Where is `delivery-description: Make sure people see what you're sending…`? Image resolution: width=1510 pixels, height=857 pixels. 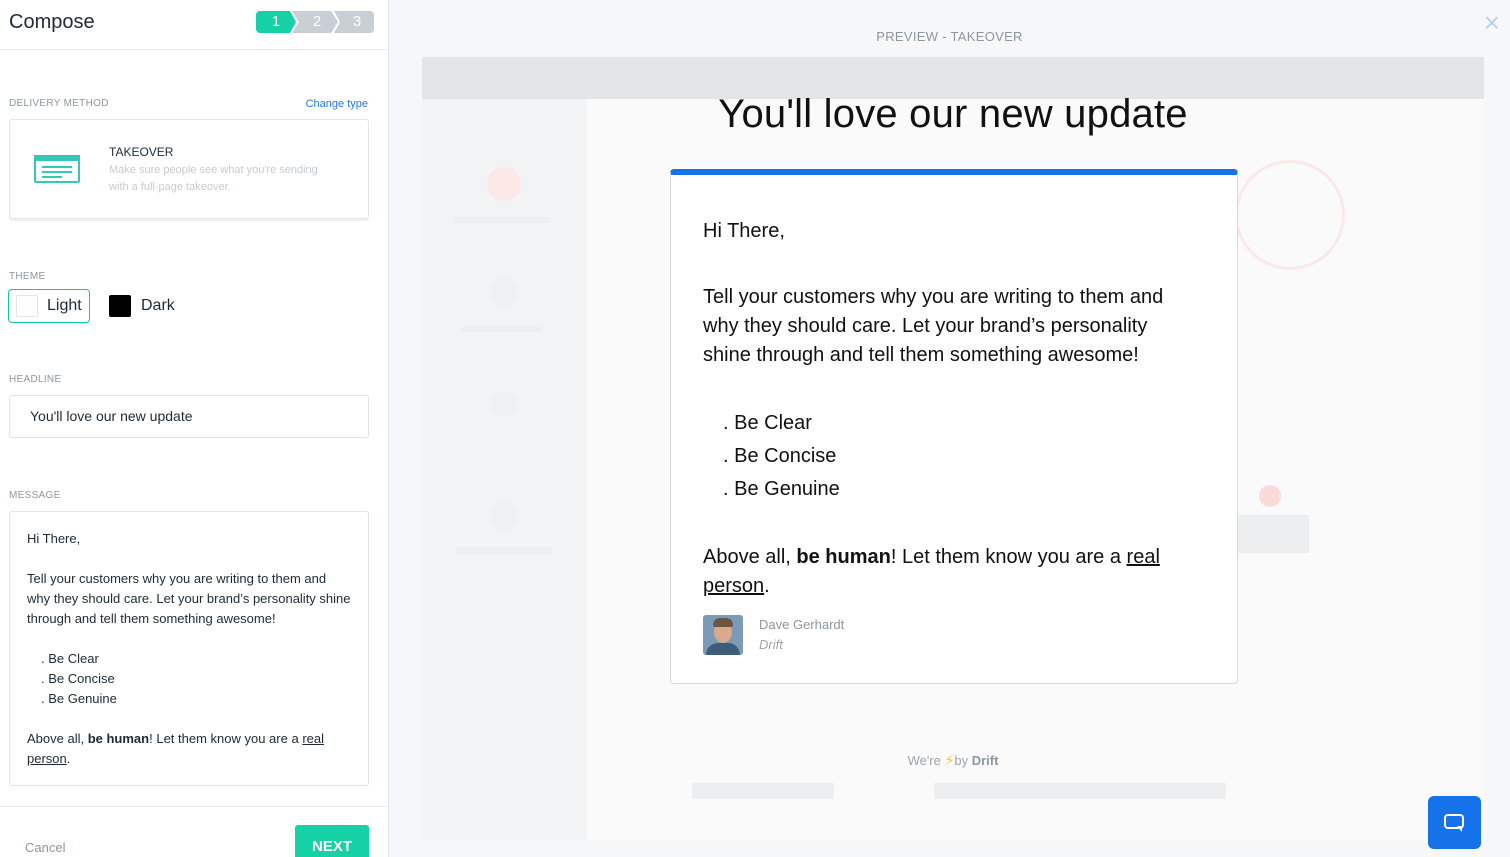
delivery-description: Make sure people see what you're sending… is located at coordinates (213, 178).